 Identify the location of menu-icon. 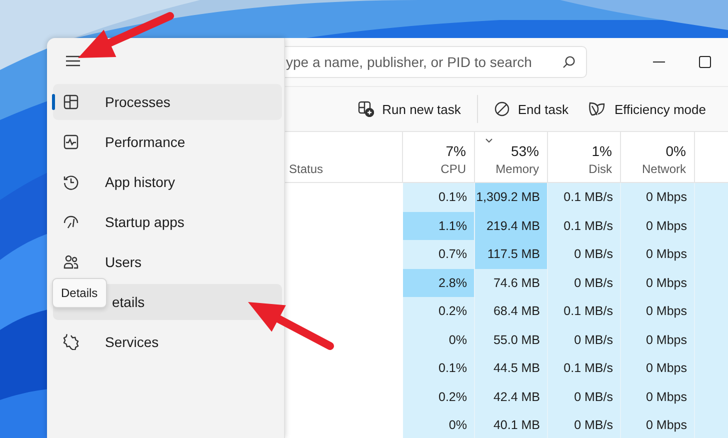
(73, 61).